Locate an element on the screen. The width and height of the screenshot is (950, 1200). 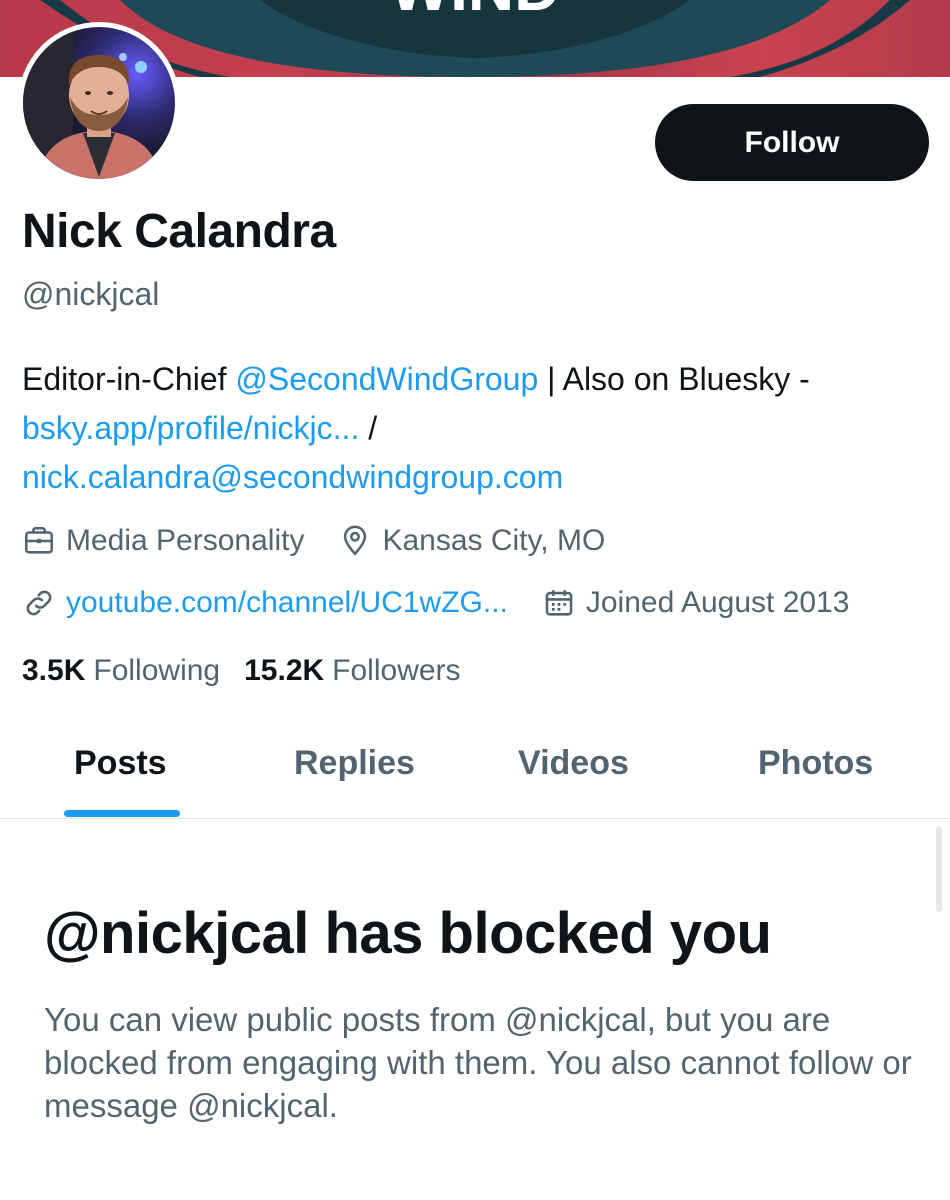
calendar-icon is located at coordinates (559, 603).